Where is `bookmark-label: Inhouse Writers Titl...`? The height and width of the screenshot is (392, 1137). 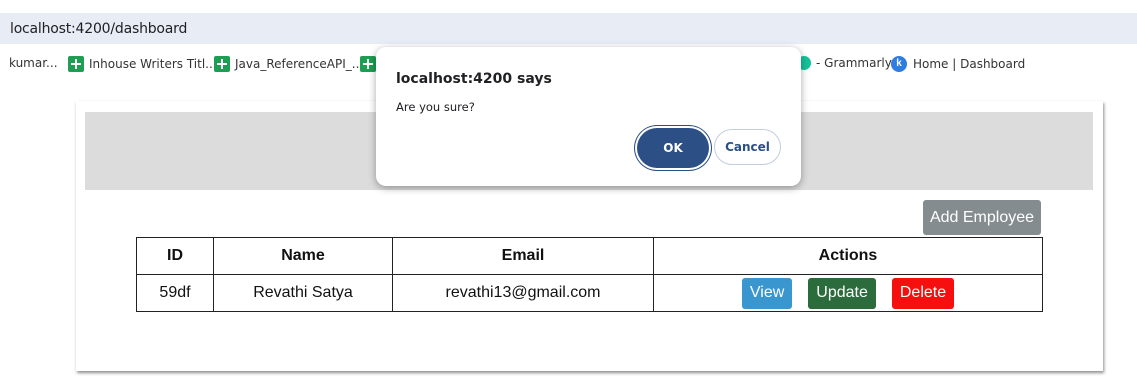
bookmark-label: Inhouse Writers Titl... is located at coordinates (153, 64).